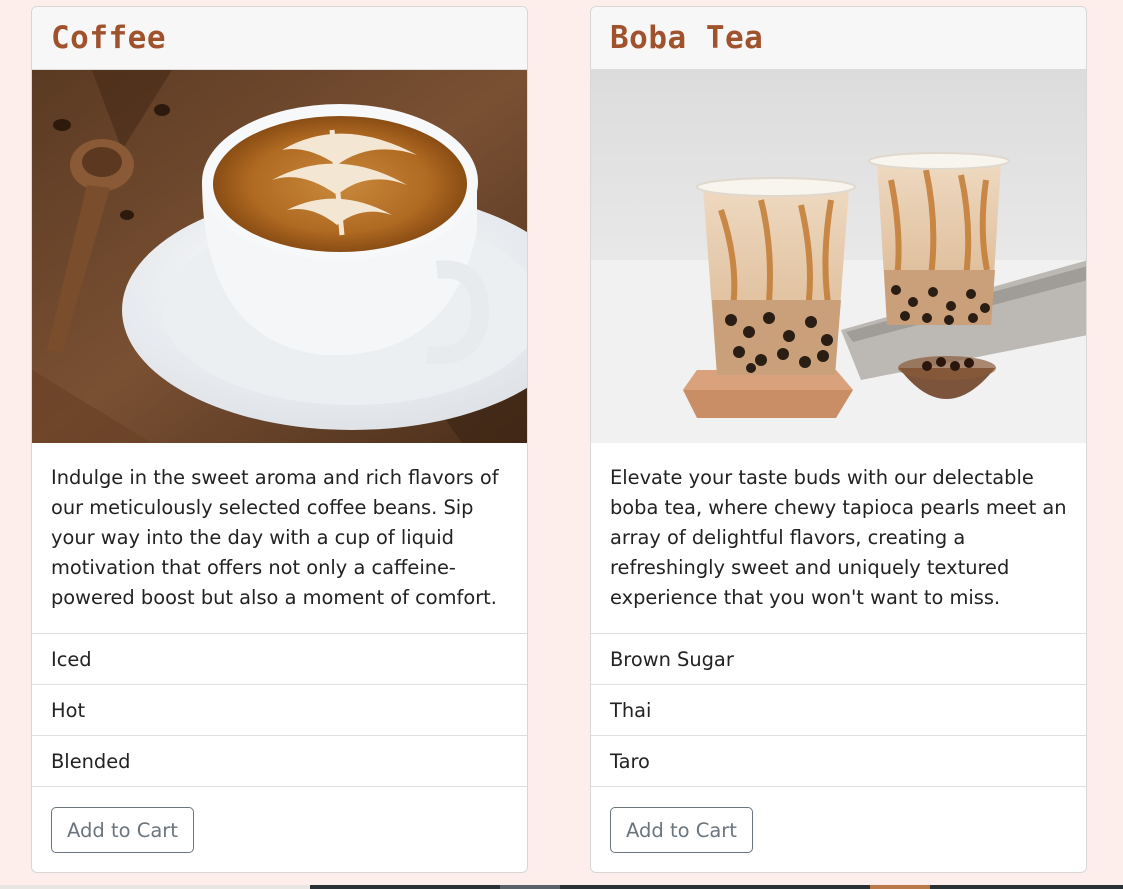 This screenshot has width=1123, height=889. I want to click on option-item: Iced, so click(279, 659).